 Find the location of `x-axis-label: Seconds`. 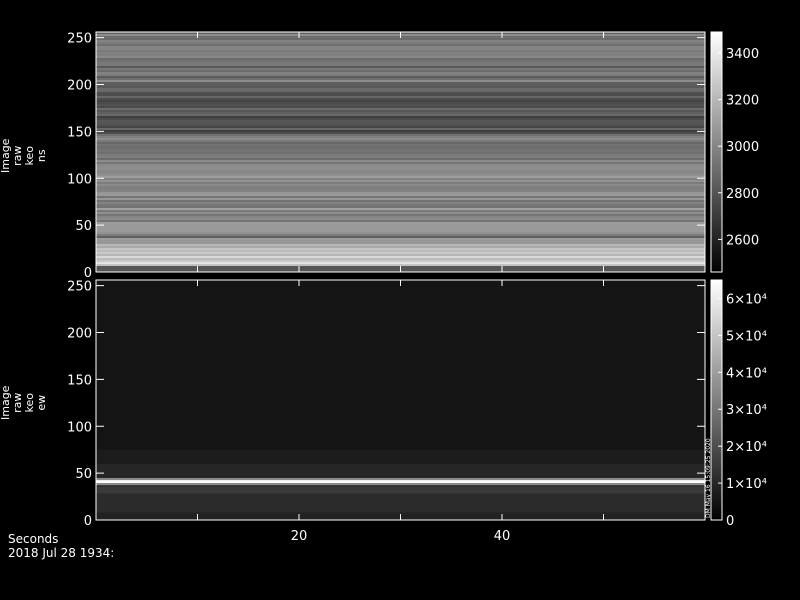

x-axis-label: Seconds is located at coordinates (33, 539).